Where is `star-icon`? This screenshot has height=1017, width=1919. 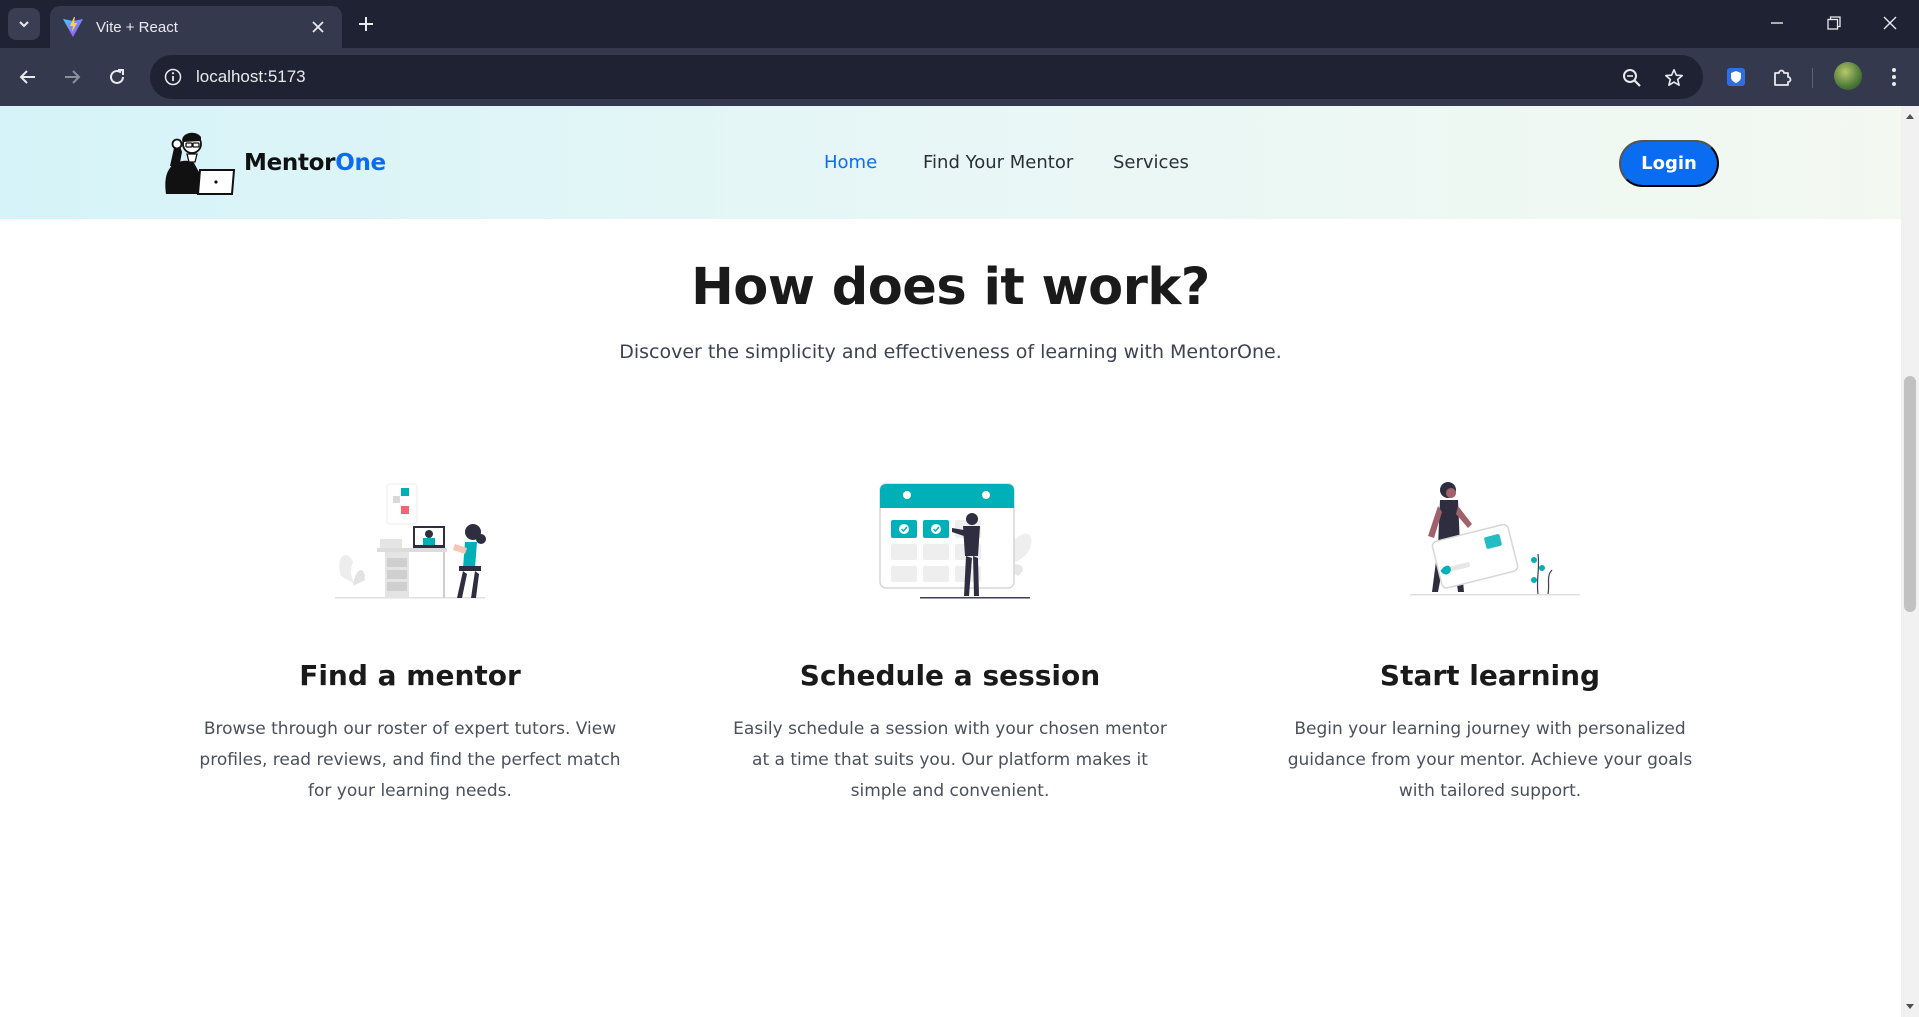
star-icon is located at coordinates (1674, 77).